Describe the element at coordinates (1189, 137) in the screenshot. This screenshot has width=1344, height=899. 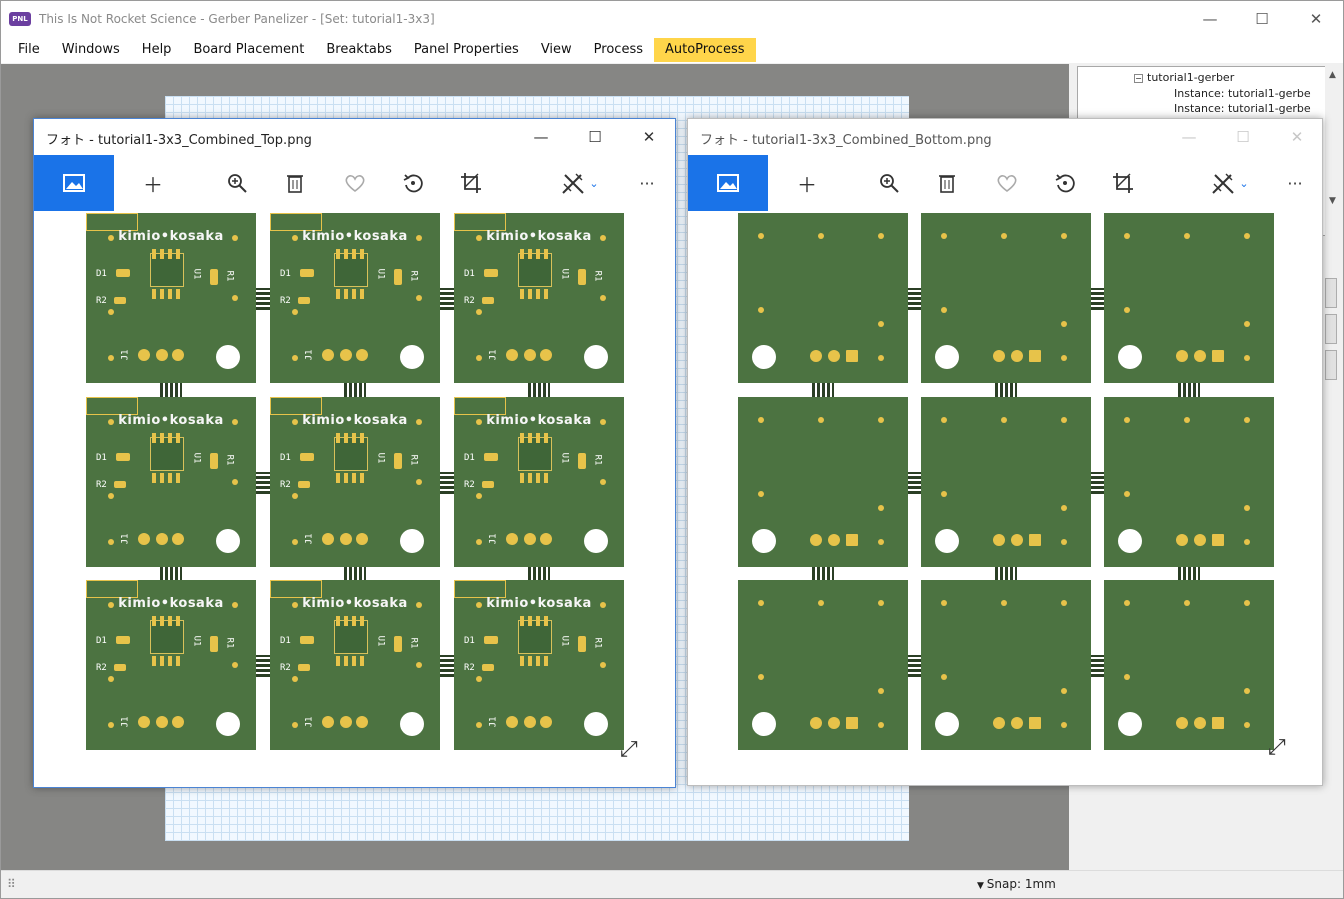
I see `photos-minimize-button-bottom: —` at that location.